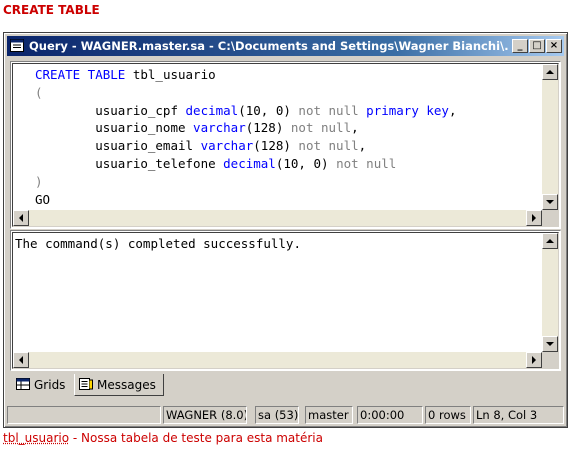 This screenshot has height=449, width=571. Describe the element at coordinates (126, 385) in the screenshot. I see `tab-messages-label: Messages` at that location.